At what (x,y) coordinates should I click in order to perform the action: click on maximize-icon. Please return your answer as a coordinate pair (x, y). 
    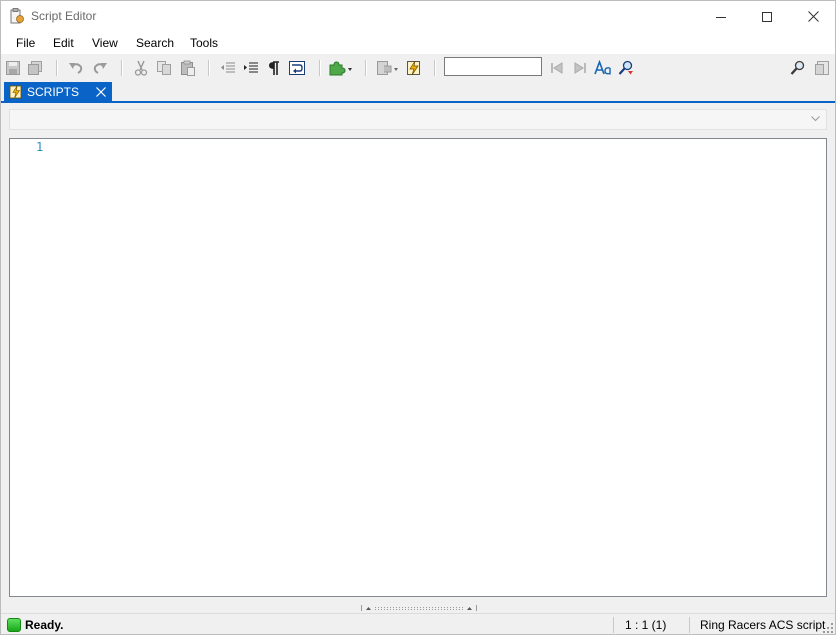
    Looking at the image, I should click on (767, 16).